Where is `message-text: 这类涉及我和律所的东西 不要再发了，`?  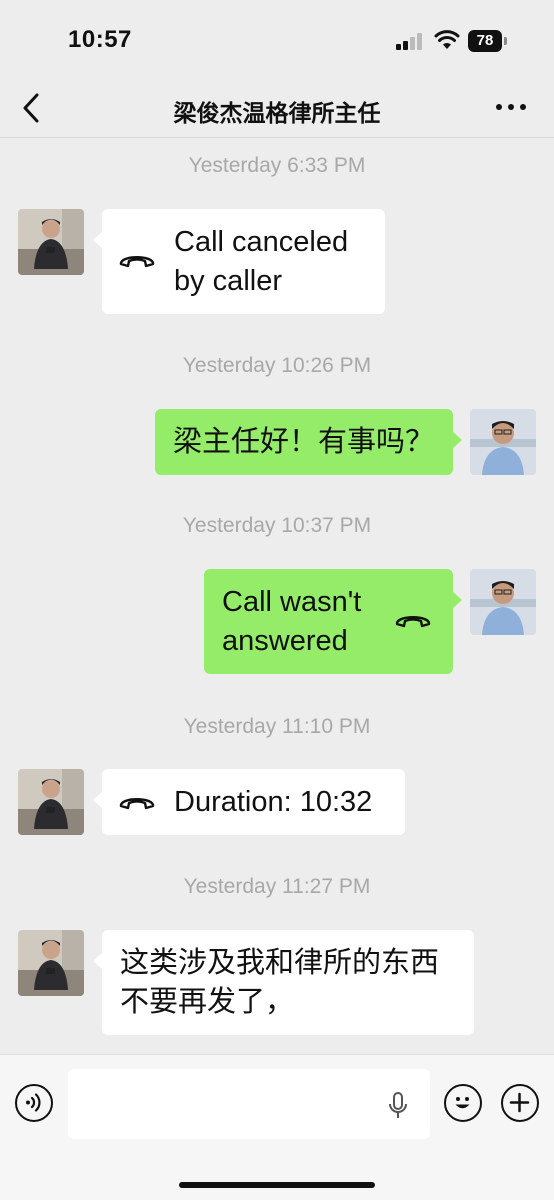
message-text: 这类涉及我和律所的东西 不要再发了， is located at coordinates (280, 982).